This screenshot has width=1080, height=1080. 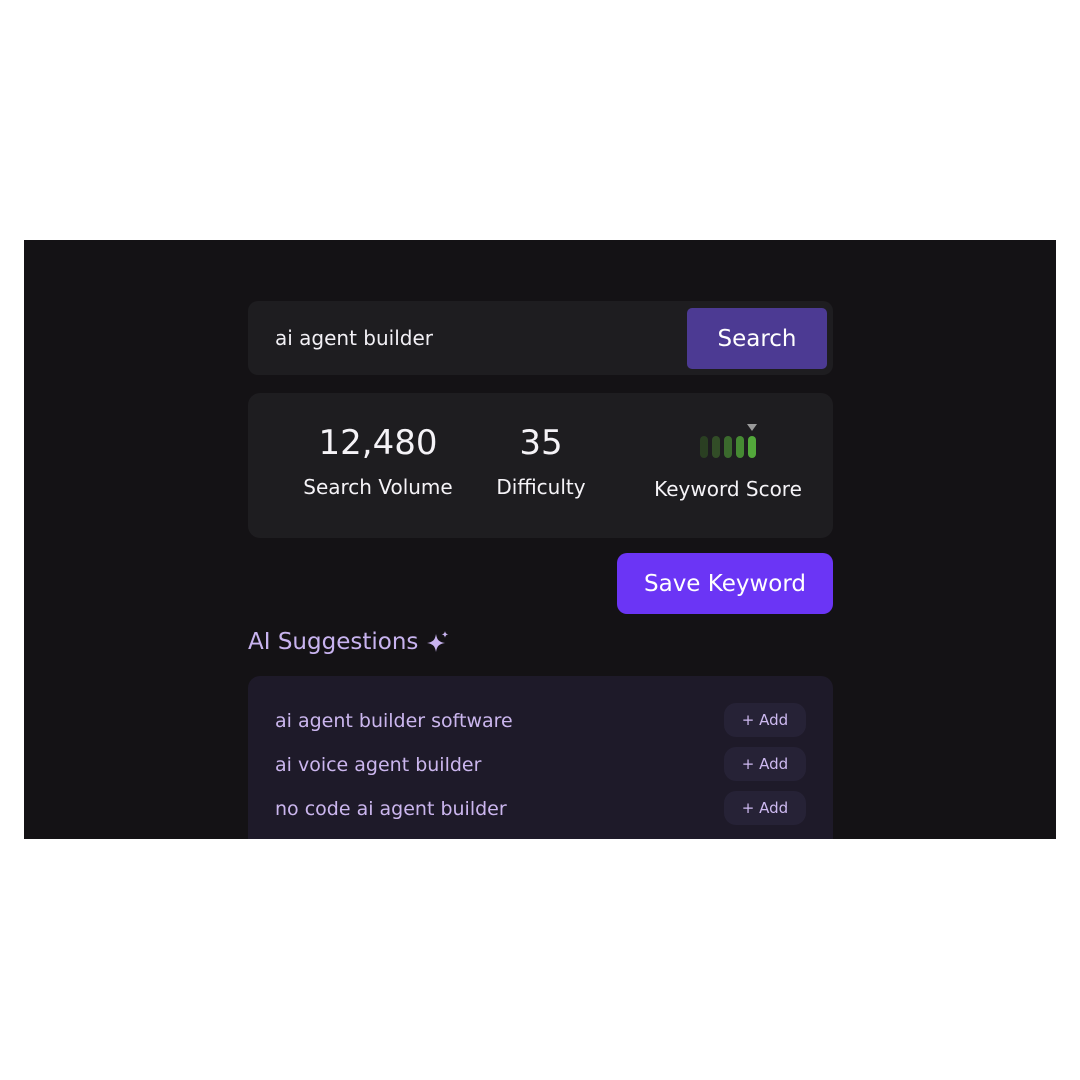 What do you see at coordinates (541, 487) in the screenshot?
I see `difficulty-label: Difficulty` at bounding box center [541, 487].